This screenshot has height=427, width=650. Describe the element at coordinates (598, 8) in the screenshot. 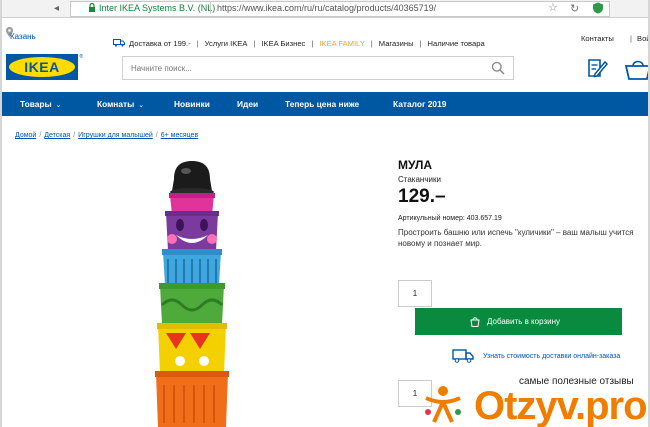

I see `shield-icon` at that location.